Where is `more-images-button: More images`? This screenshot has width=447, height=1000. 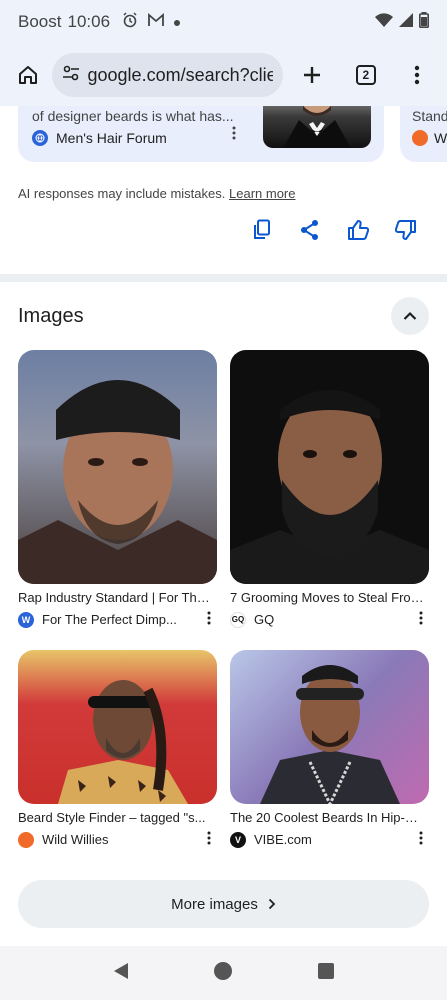
more-images-button: More images is located at coordinates (223, 904).